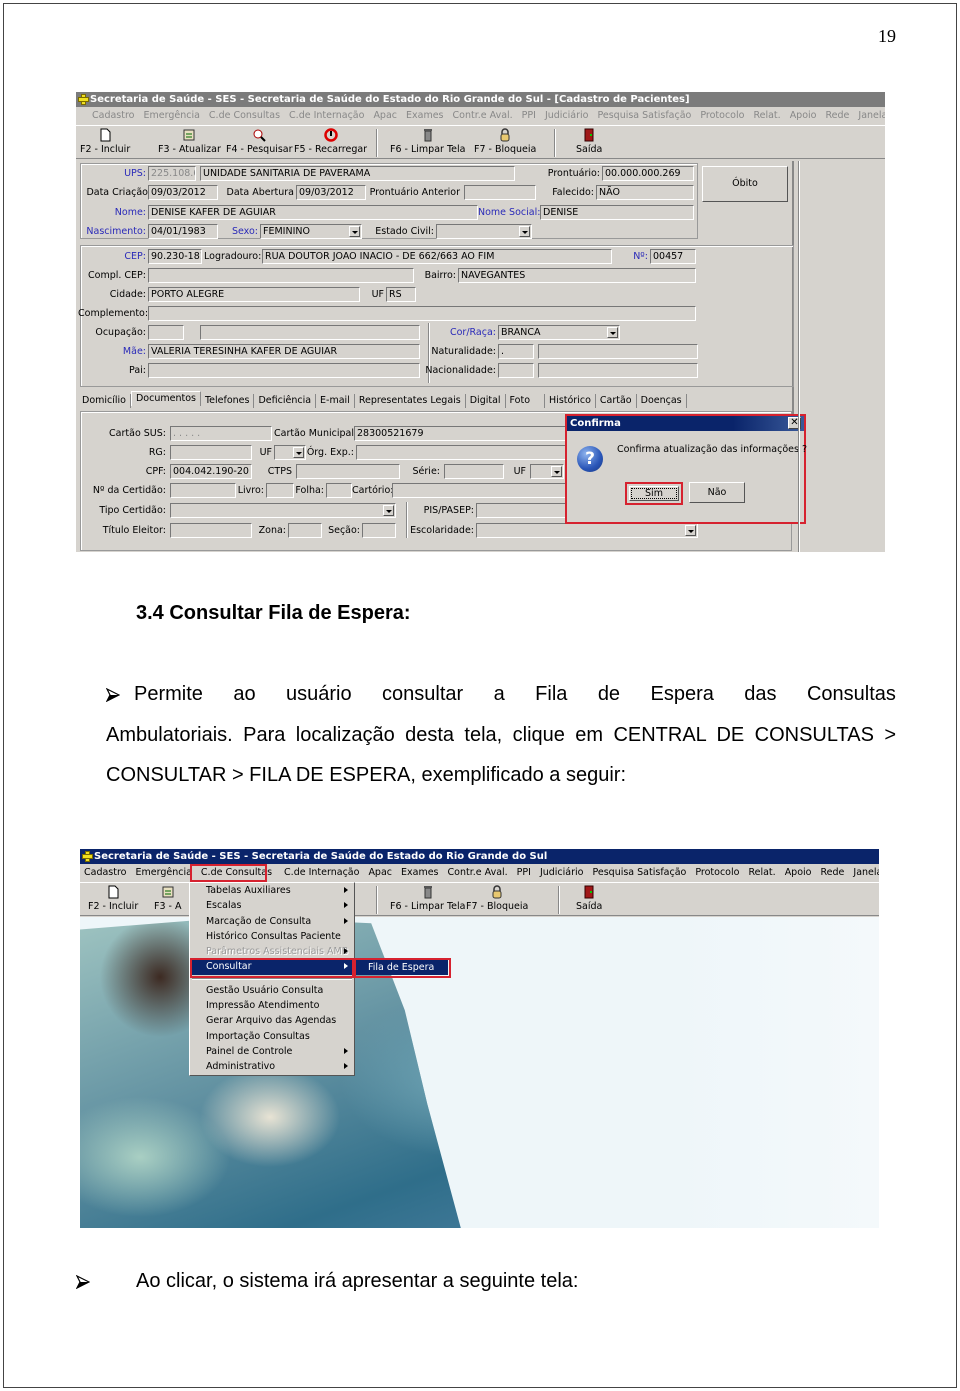 The width and height of the screenshot is (960, 1391). I want to click on zona-field, so click(305, 530).